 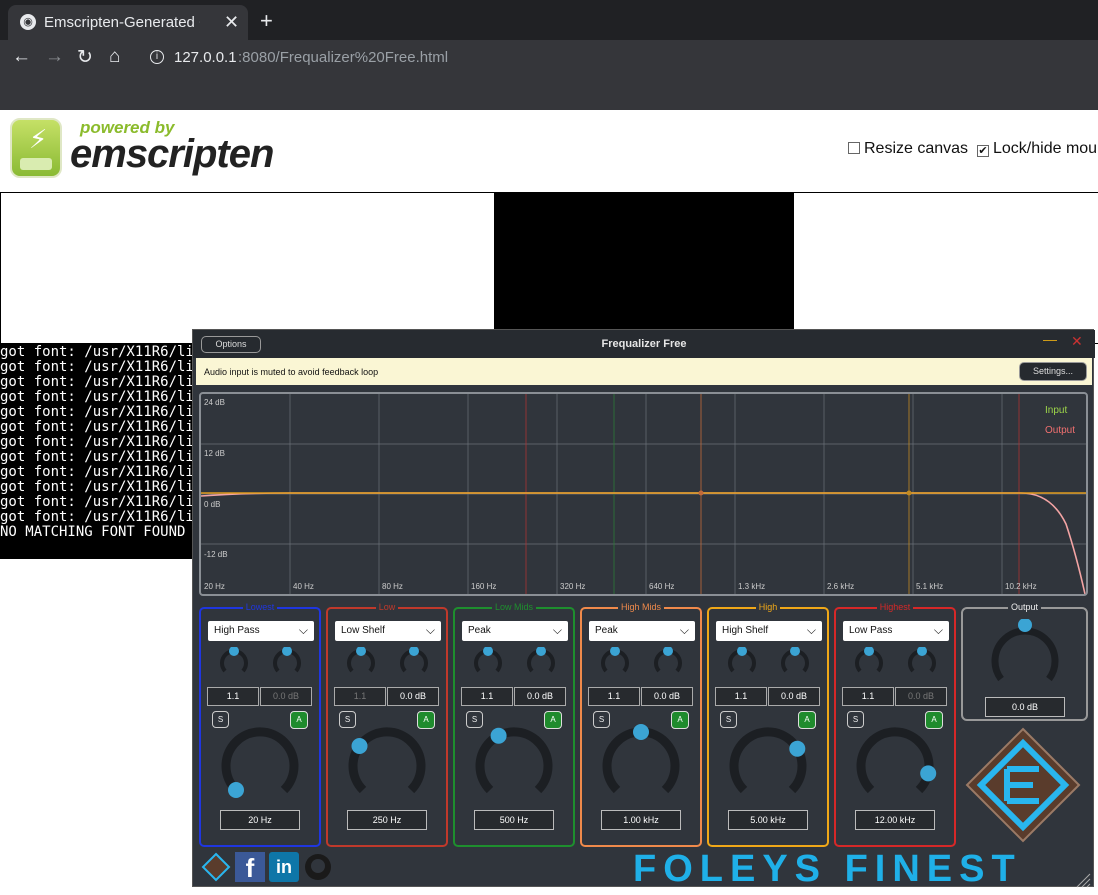 I want to click on plugin-titlebar: Options Frequalizer Free — ✕, so click(x=644, y=344).